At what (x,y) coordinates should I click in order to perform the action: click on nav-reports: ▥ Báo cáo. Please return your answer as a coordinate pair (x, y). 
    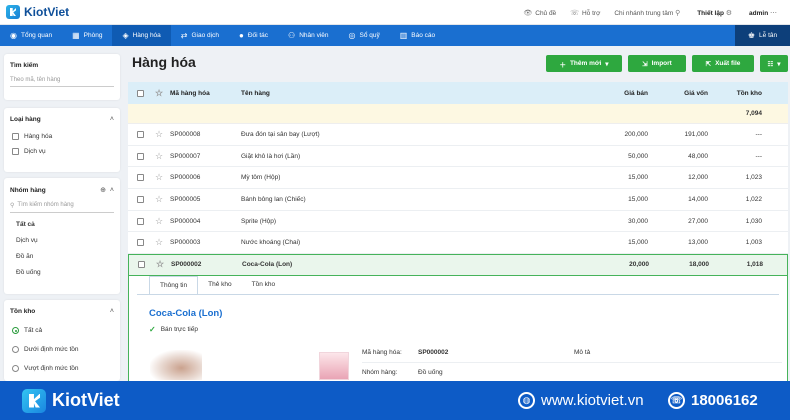
    Looking at the image, I should click on (417, 35).